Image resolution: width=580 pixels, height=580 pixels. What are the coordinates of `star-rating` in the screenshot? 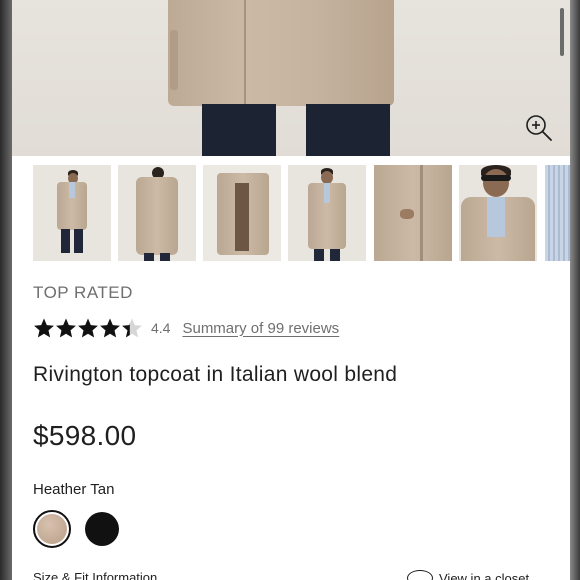 It's located at (88, 328).